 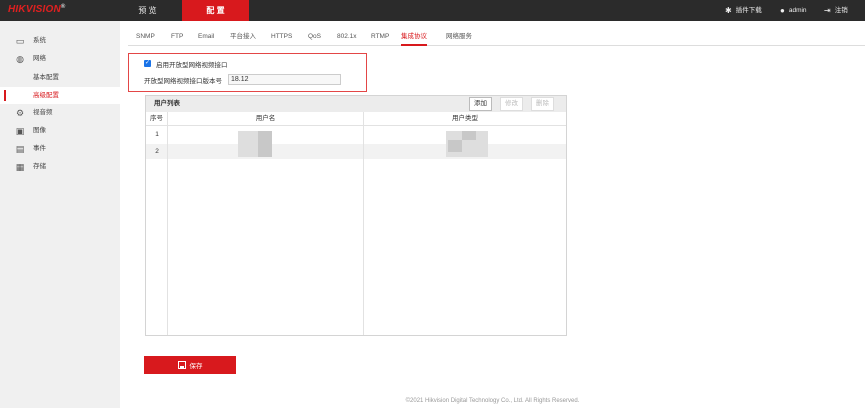 I want to click on save-button: 保存, so click(x=190, y=365).